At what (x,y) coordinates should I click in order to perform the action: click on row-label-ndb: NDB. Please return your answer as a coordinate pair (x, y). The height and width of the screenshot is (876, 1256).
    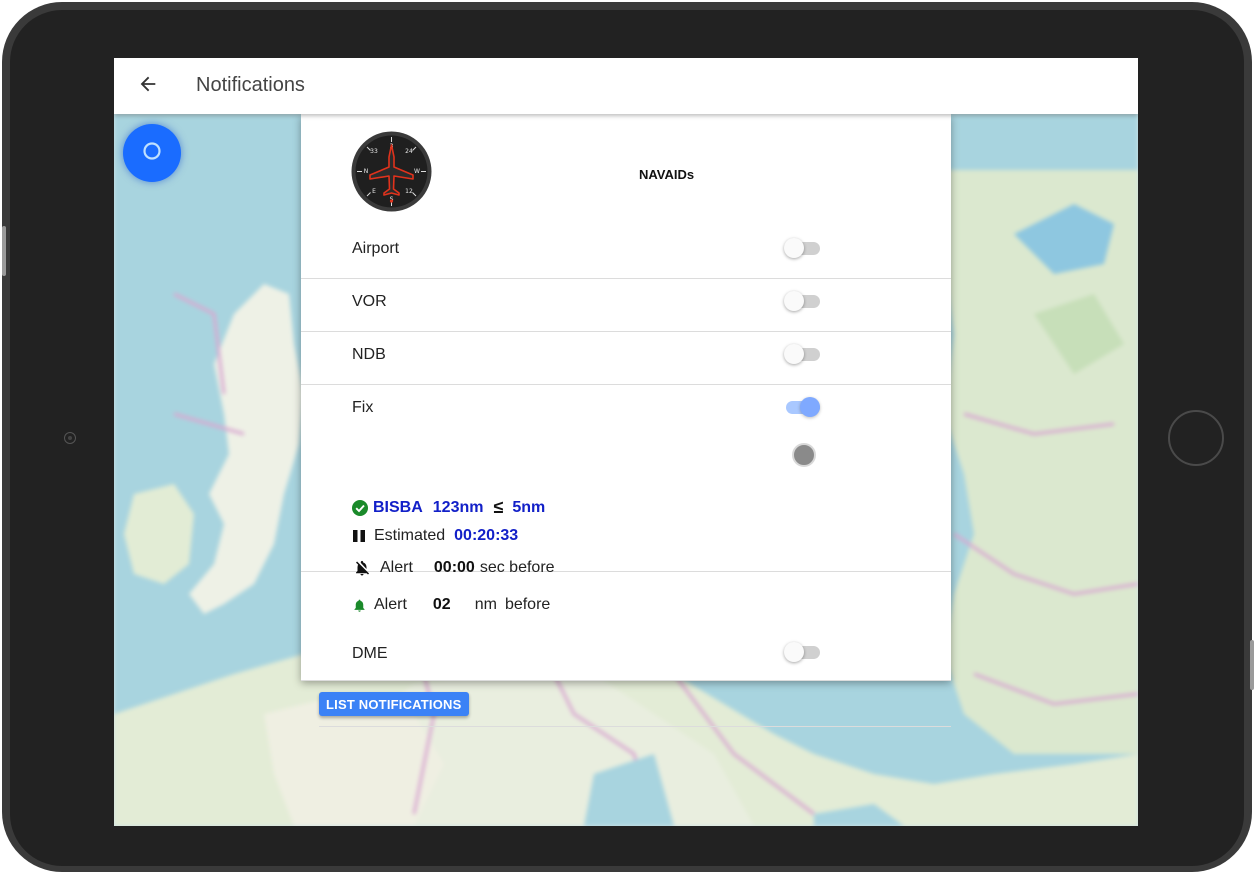
    Looking at the image, I should click on (369, 354).